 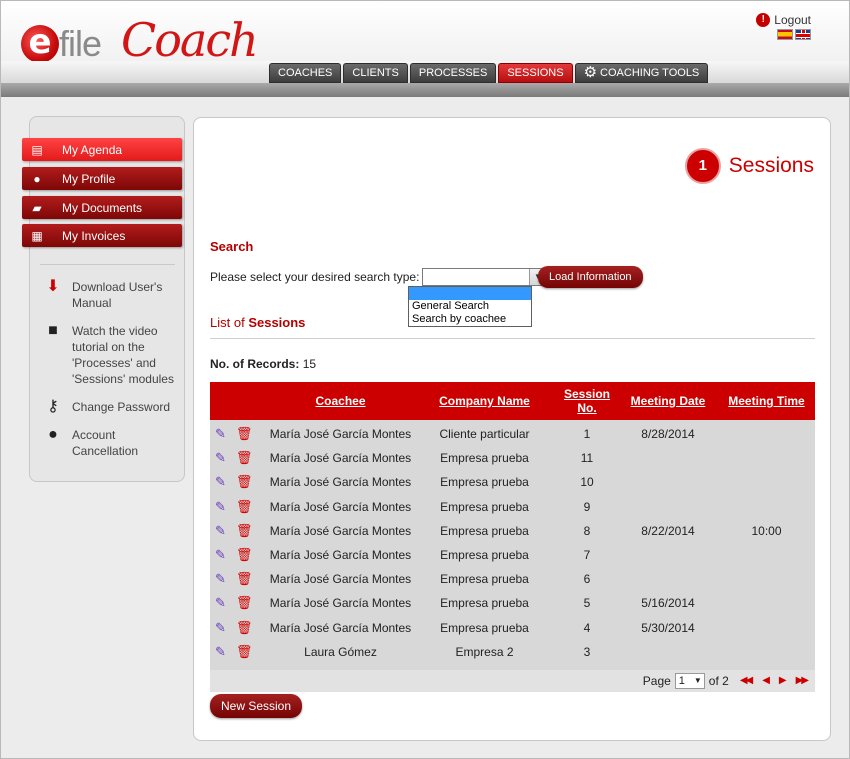 I want to click on logo-file: file, so click(x=80, y=43).